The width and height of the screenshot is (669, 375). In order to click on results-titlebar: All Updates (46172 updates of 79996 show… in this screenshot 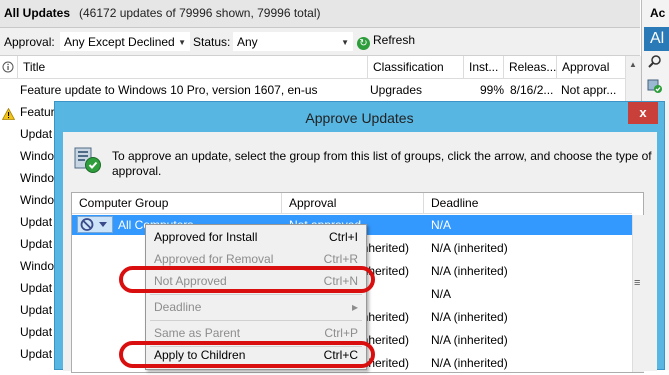, I will do `click(320, 14)`.